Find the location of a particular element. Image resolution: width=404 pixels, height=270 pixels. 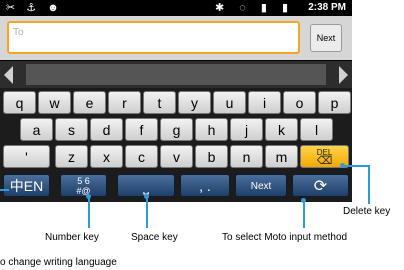

status-left-icons: ✂ ⚓ ☻ is located at coordinates (34, 8).